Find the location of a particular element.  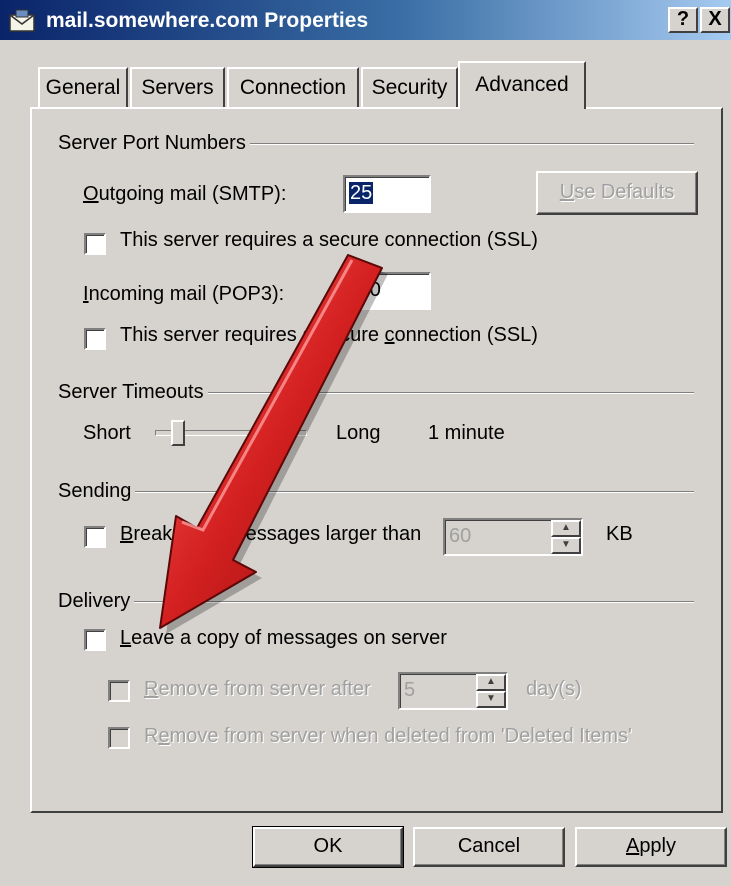

timeout-slider-thumb is located at coordinates (178, 433).